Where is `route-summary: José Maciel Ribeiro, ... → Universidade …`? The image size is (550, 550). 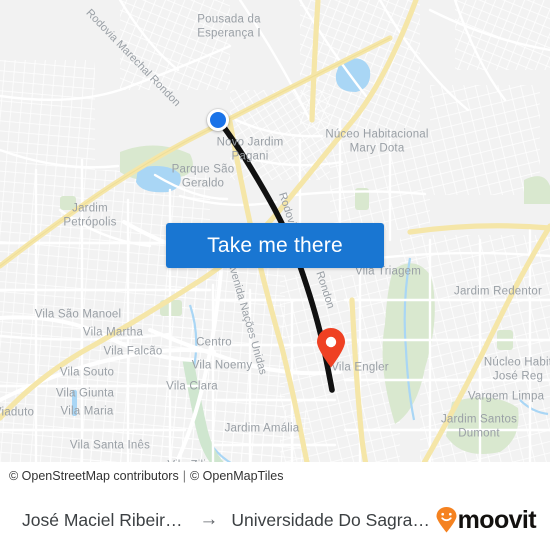 route-summary: José Maciel Ribeiro, ... → Universidade … is located at coordinates (229, 520).